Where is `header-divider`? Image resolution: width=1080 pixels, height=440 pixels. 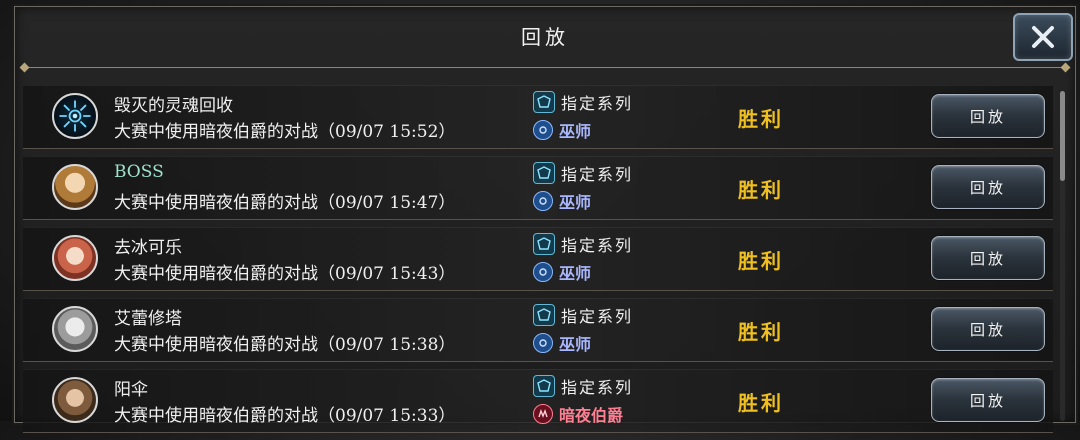 header-divider is located at coordinates (545, 67).